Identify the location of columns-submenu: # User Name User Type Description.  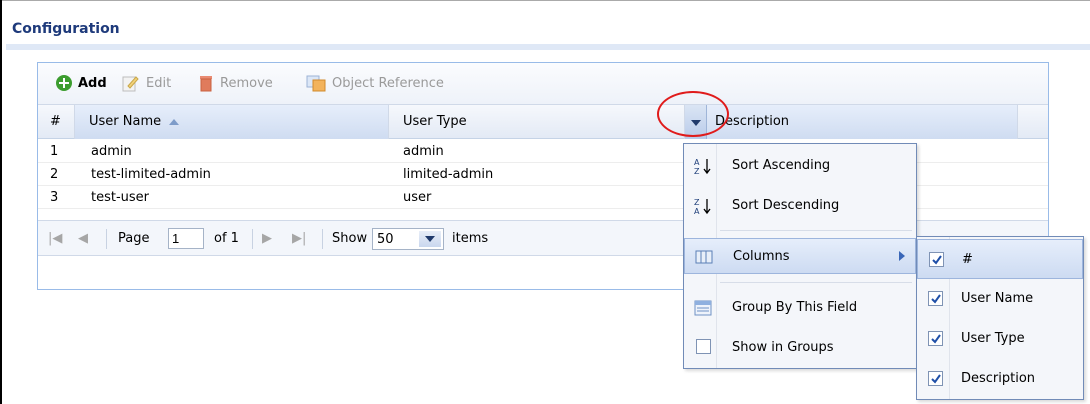
(1000, 318).